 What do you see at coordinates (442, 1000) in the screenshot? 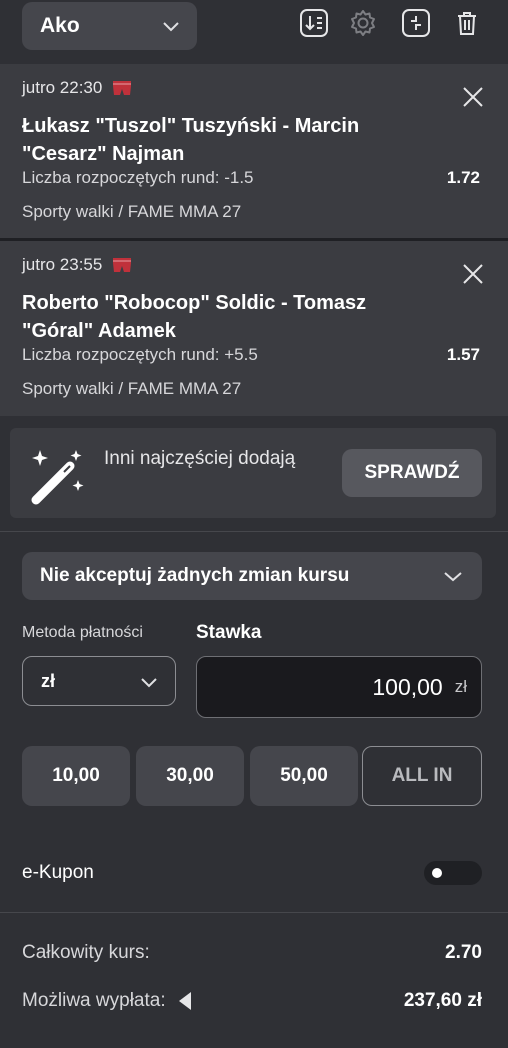
I see `payout-value: 237,60 zł` at bounding box center [442, 1000].